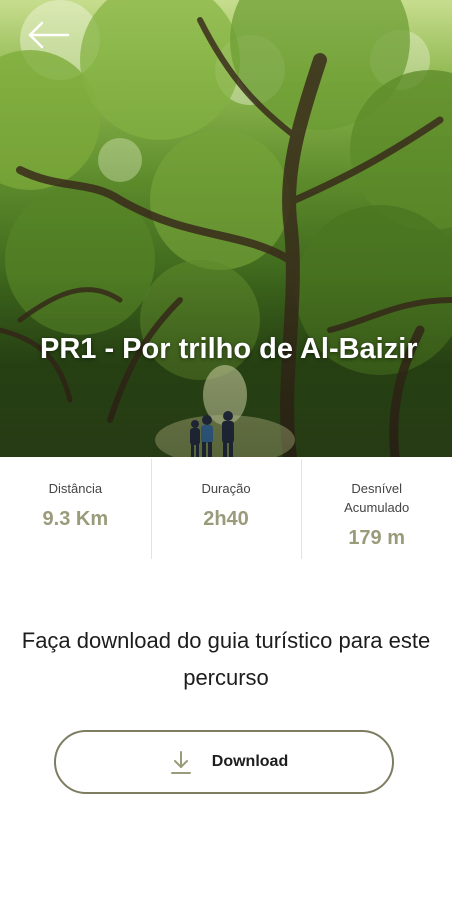 Image resolution: width=452 pixels, height=900 pixels. I want to click on back-arrow-icon, so click(49, 35).